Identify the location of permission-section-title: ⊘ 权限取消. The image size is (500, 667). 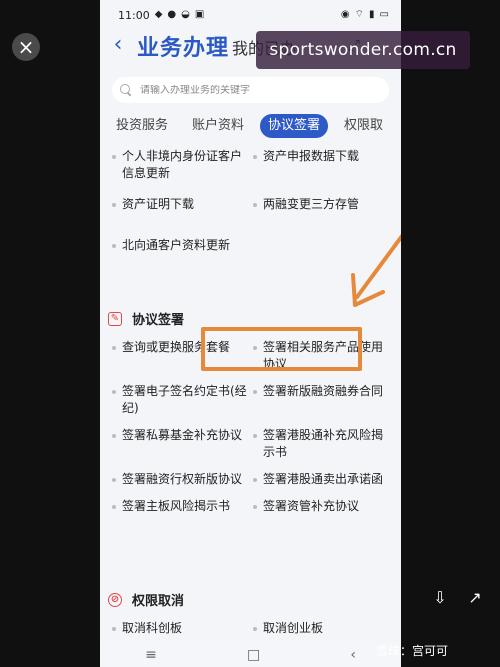
(146, 599).